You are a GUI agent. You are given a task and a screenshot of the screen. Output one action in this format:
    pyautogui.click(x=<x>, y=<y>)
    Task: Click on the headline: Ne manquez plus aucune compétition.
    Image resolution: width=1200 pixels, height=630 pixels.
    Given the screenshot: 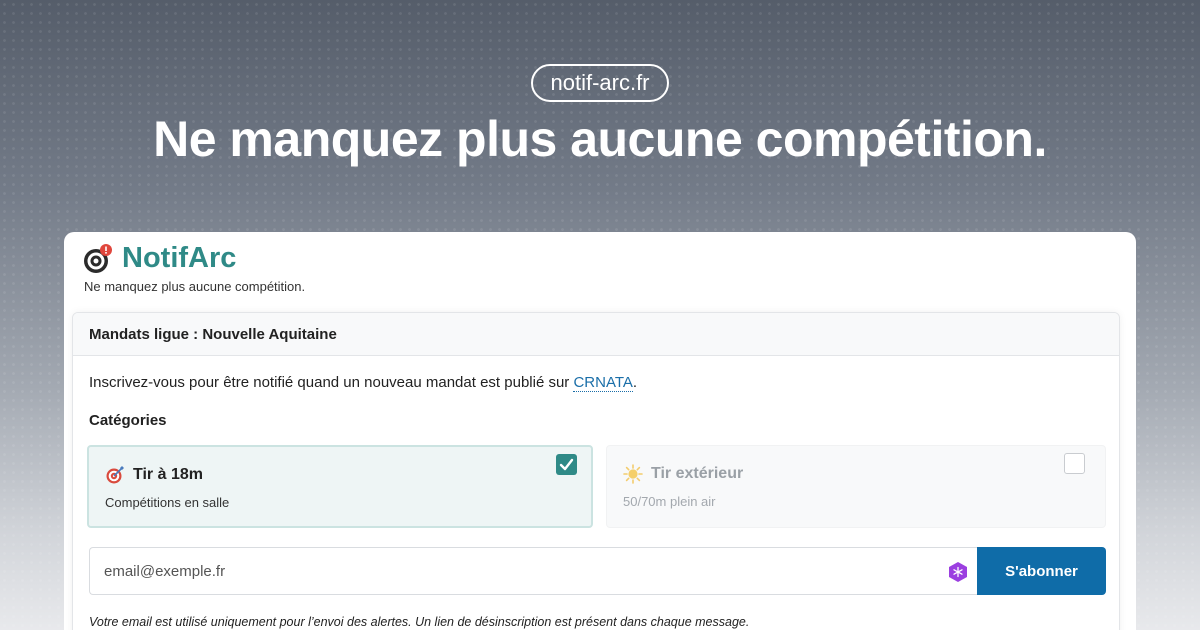 What is the action you would take?
    pyautogui.click(x=600, y=139)
    